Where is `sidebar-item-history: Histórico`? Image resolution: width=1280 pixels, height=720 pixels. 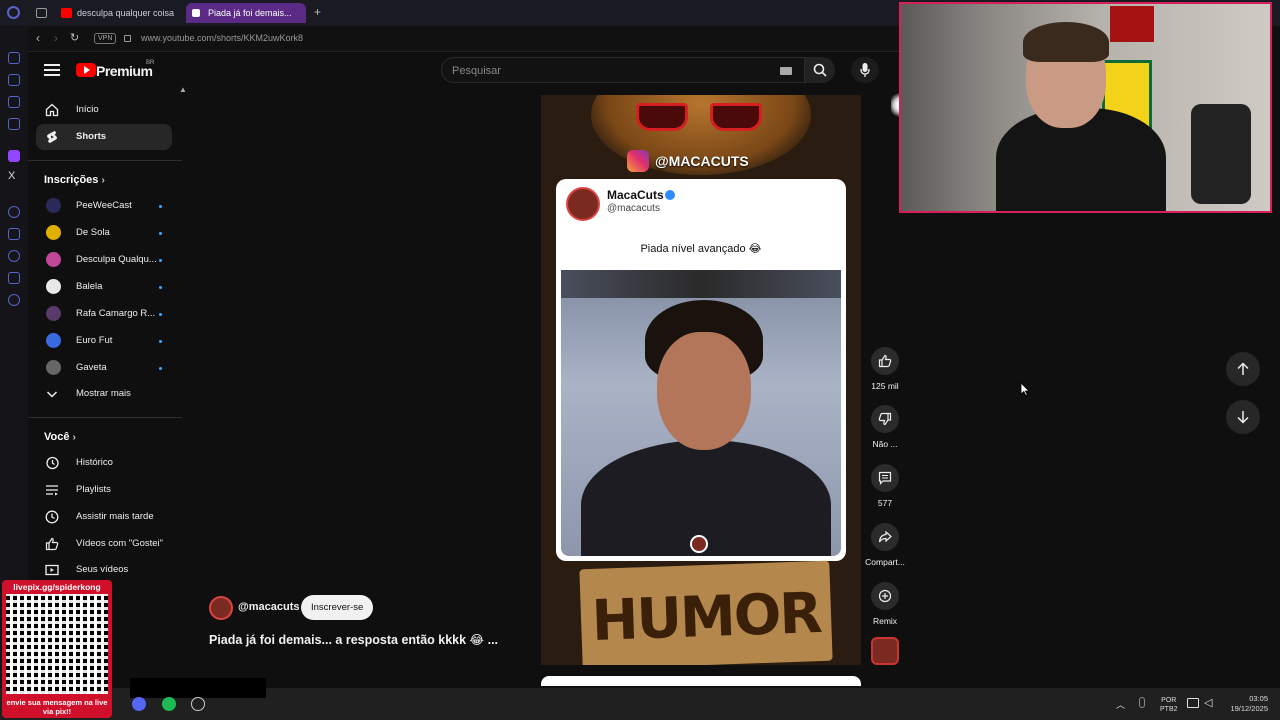 sidebar-item-history: Histórico is located at coordinates (104, 463).